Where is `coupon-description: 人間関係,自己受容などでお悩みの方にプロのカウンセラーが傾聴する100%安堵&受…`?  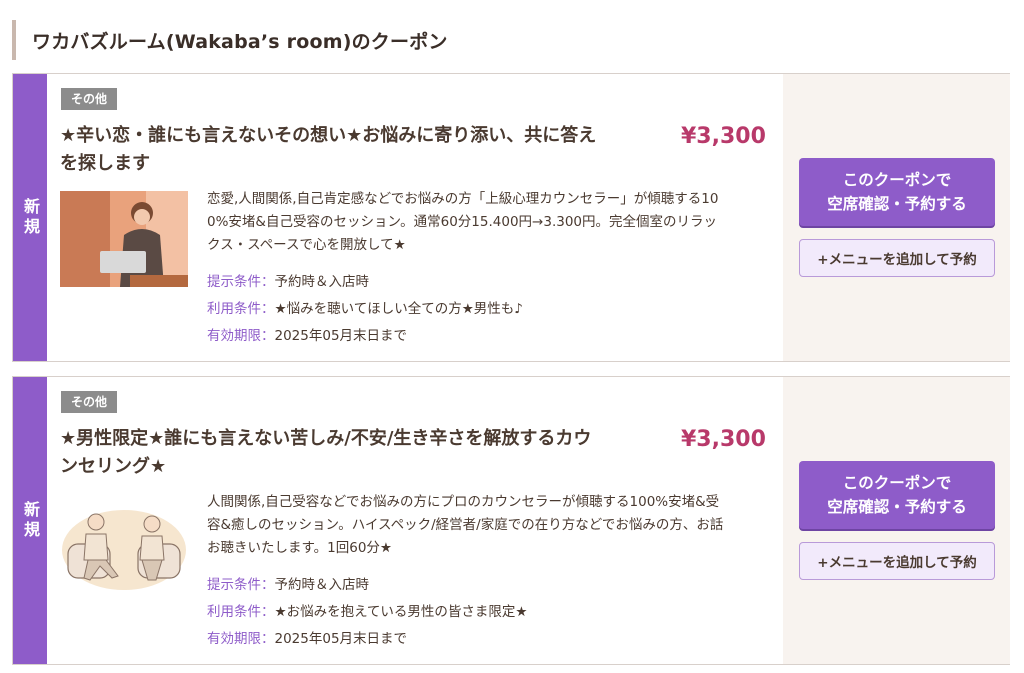 coupon-description: 人間関係,自己受容などでお悩みの方にプロのカウンセラーが傾聴する100%安堵&受… is located at coordinates (465, 525).